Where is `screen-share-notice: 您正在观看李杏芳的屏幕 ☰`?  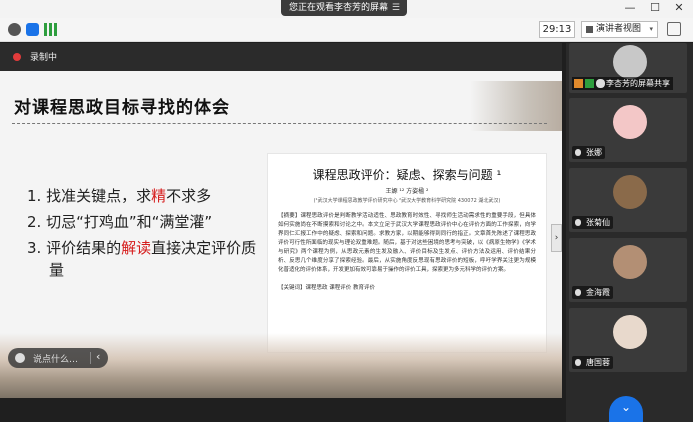 screen-share-notice: 您正在观看李杏芳的屏幕 ☰ is located at coordinates (344, 8).